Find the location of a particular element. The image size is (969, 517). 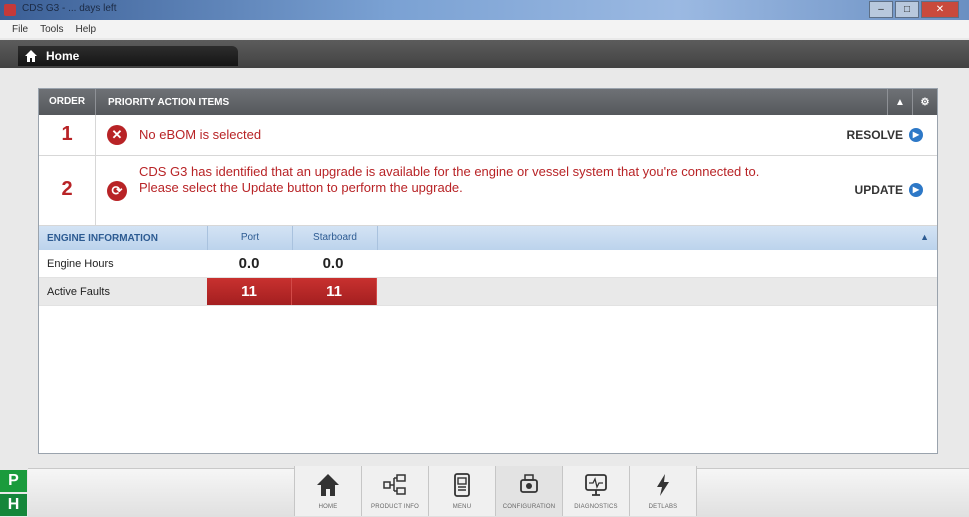

nav-product-info: PRODUCT INFO is located at coordinates (395, 491).